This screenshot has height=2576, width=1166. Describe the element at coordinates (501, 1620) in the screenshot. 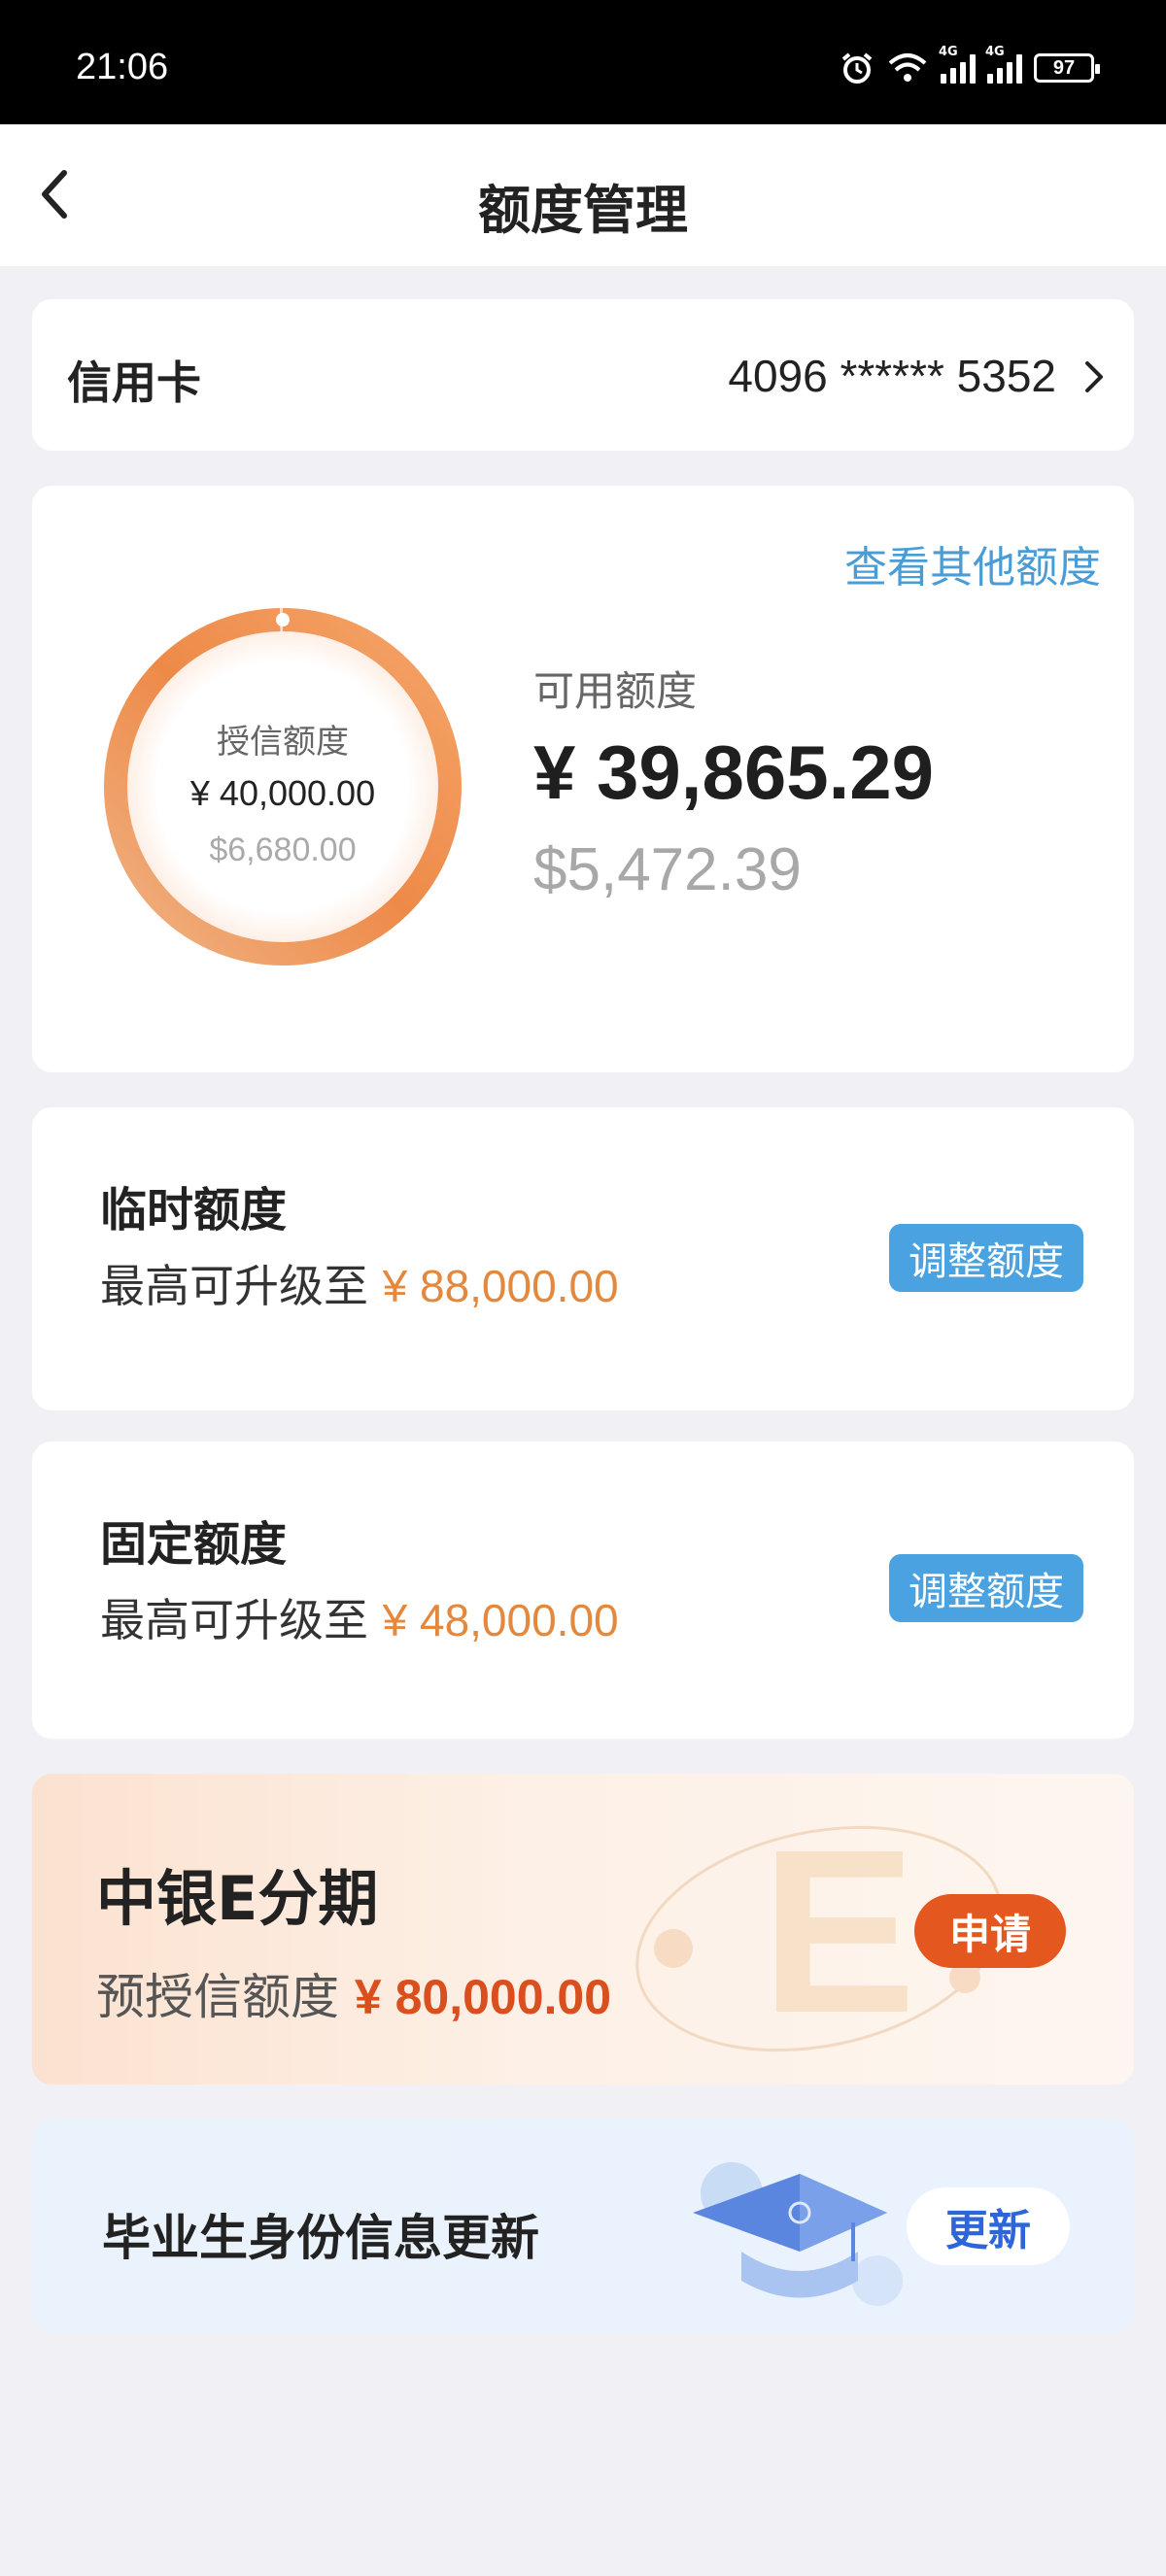

I see `fixed-limit-amount: ¥ 48,000.00` at that location.